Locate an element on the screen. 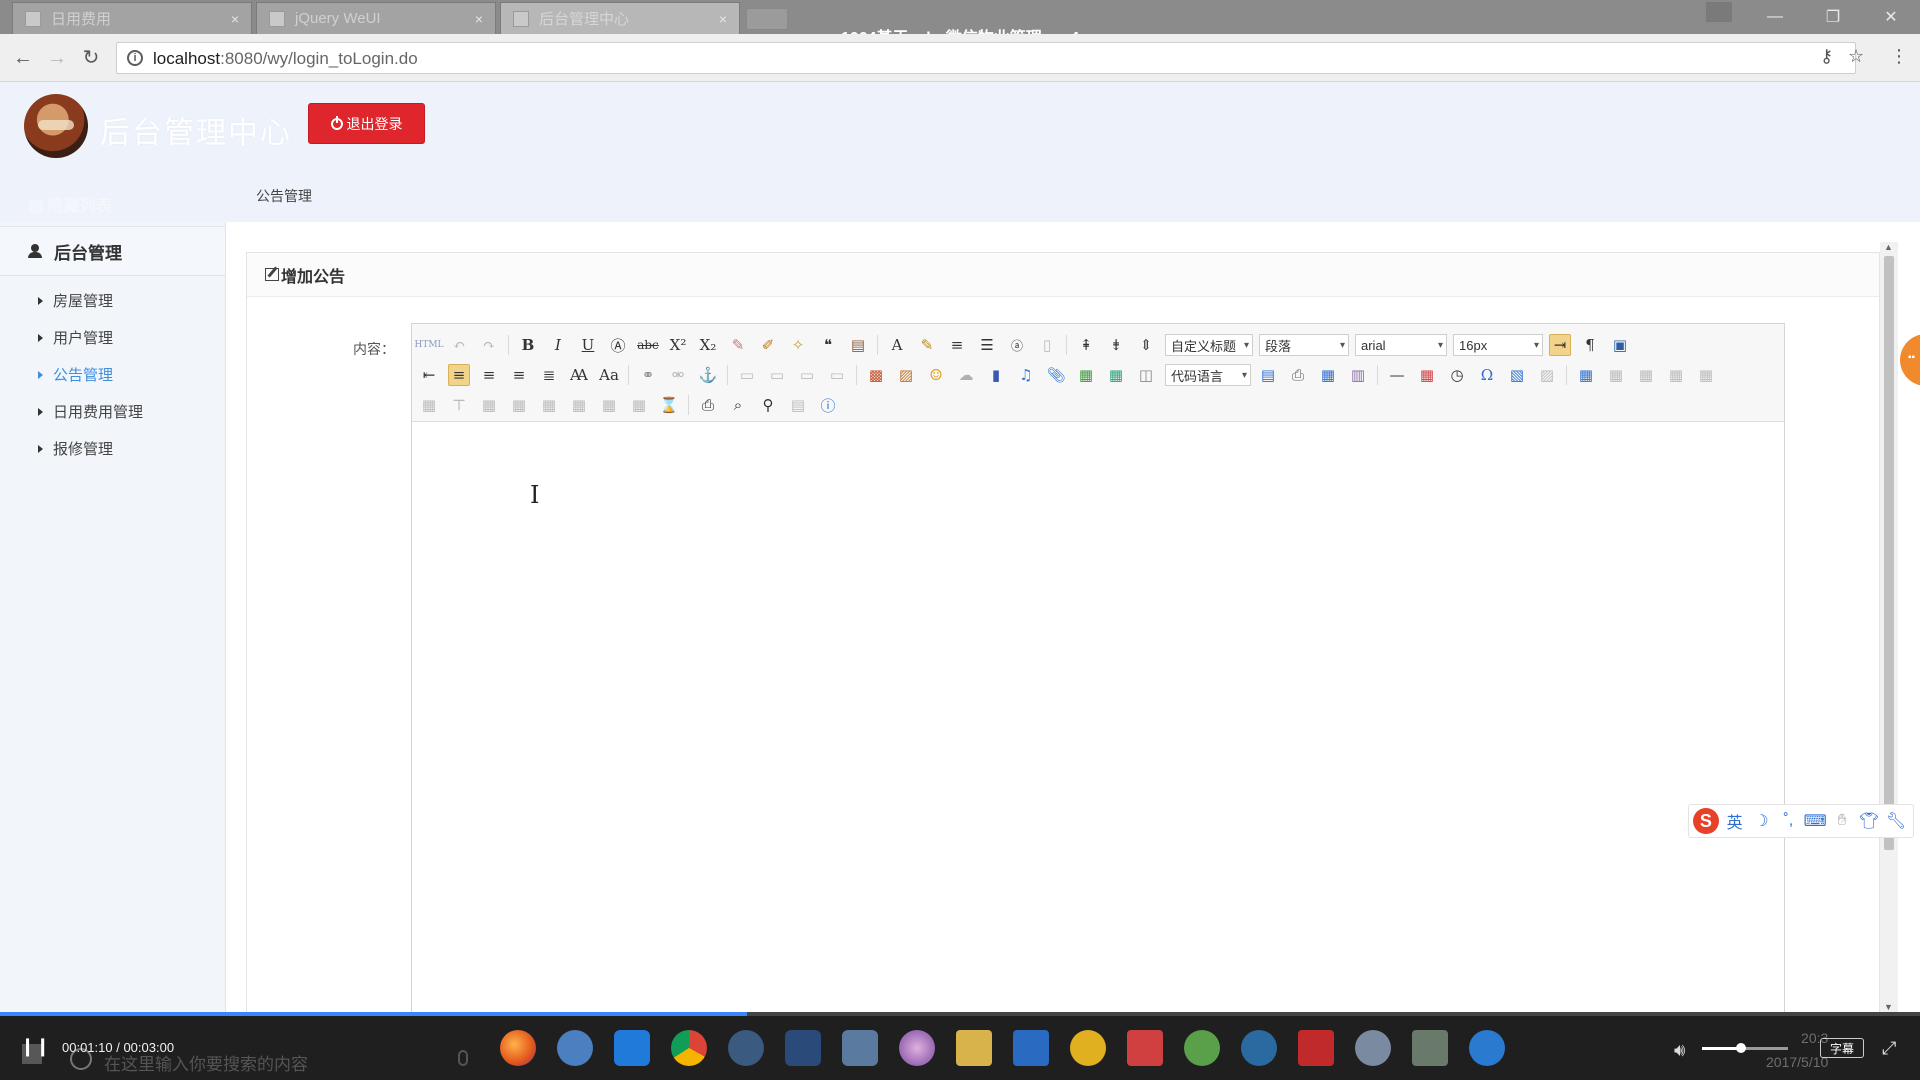 Image resolution: width=1920 pixels, height=1080 pixels. notes-app-icon is located at coordinates (1145, 1048).